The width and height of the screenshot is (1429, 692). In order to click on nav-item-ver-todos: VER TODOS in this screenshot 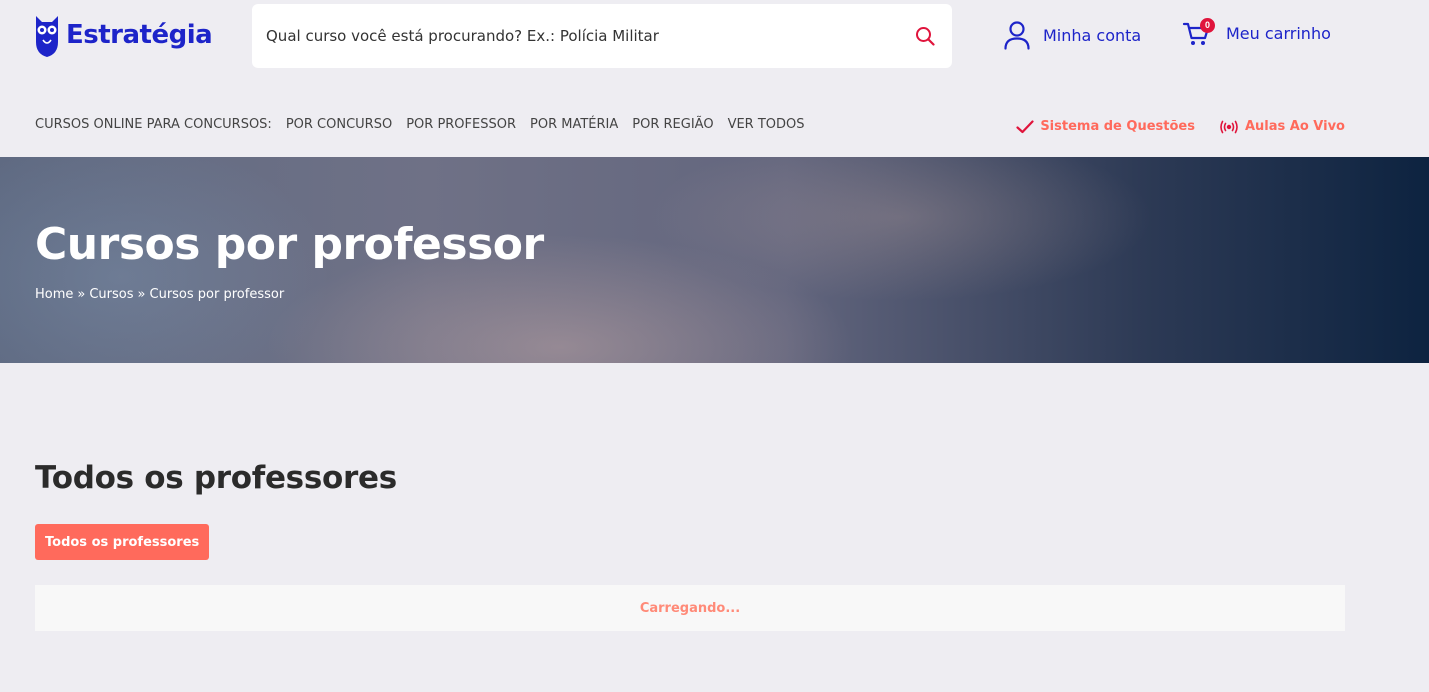, I will do `click(766, 124)`.